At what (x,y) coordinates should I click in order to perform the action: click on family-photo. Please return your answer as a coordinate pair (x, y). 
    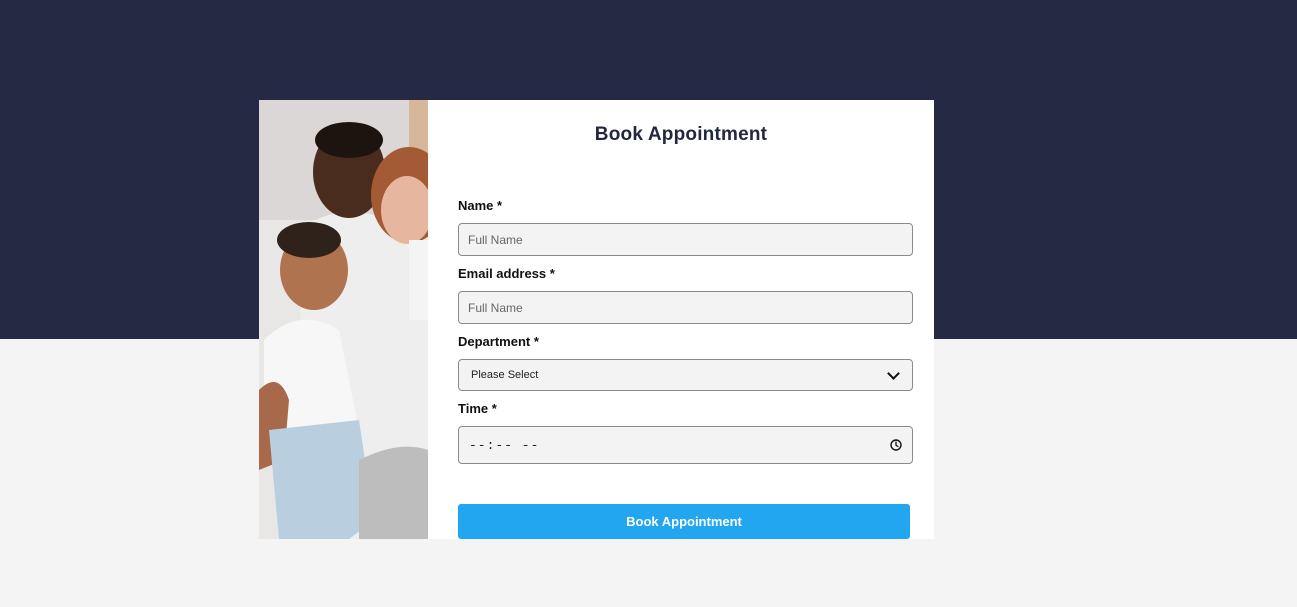
    Looking at the image, I should click on (343, 319).